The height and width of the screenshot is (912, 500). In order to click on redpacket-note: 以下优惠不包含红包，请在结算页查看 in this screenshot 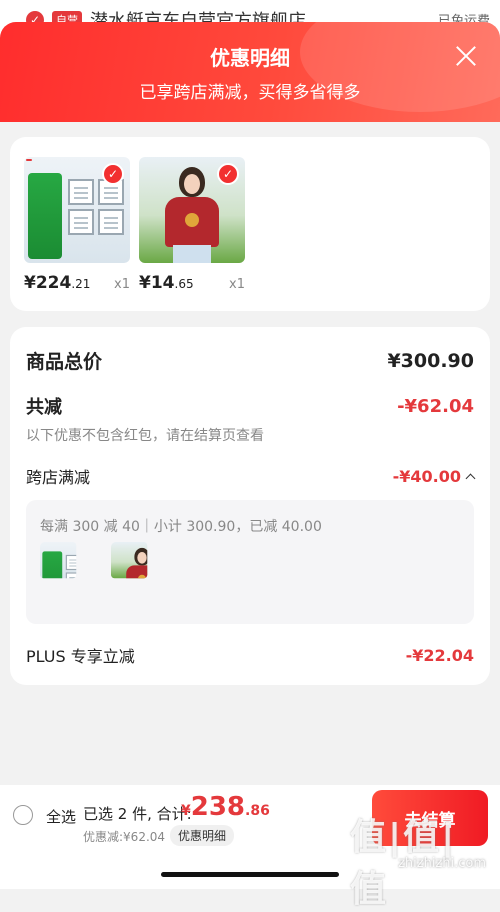, I will do `click(145, 436)`.